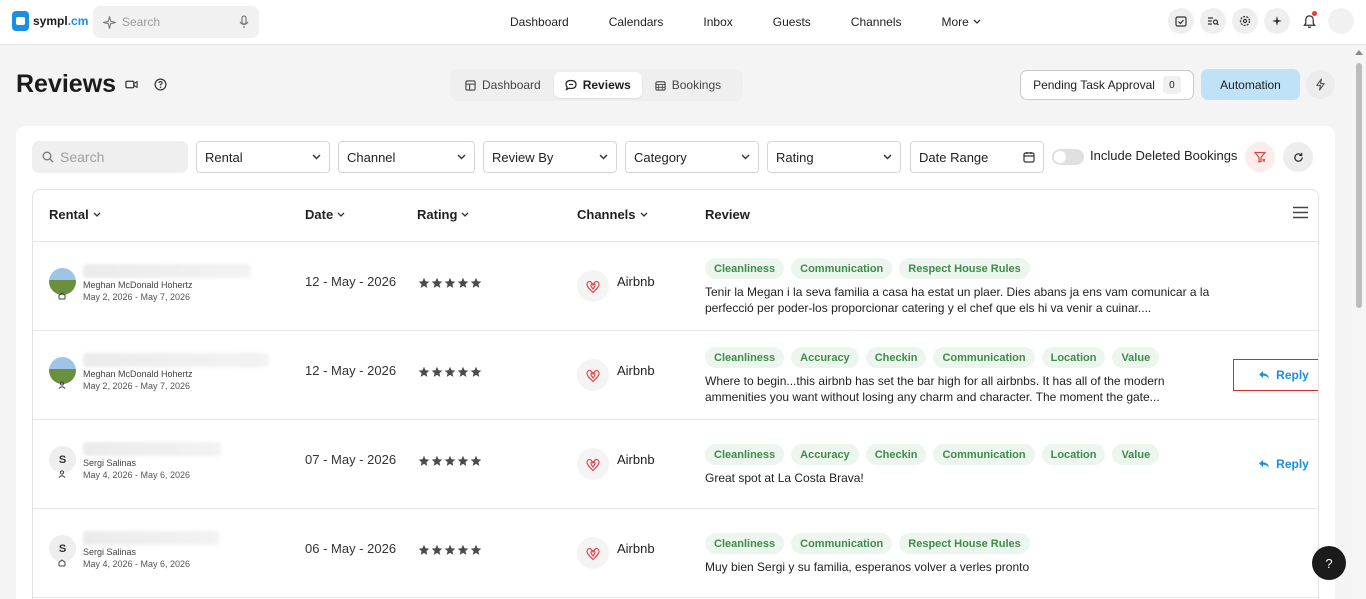 The width and height of the screenshot is (1366, 599). Describe the element at coordinates (263, 157) in the screenshot. I see `rental-filter-select: Rental` at that location.